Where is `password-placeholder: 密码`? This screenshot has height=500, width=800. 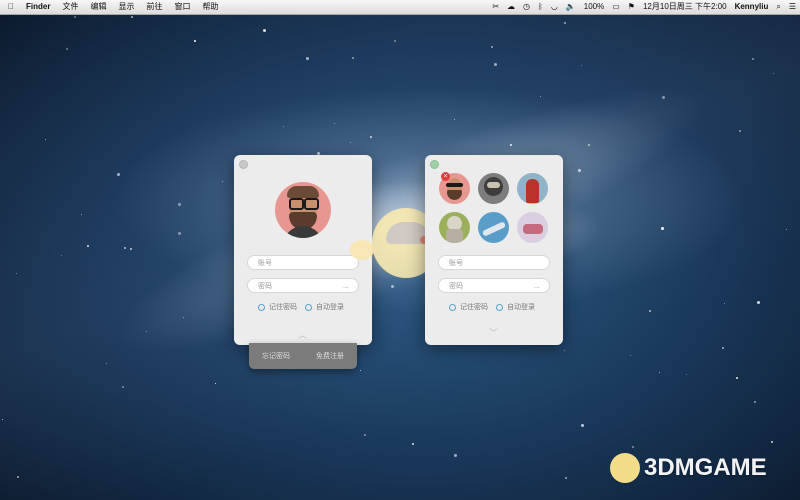
password-placeholder: 密码 is located at coordinates (265, 286).